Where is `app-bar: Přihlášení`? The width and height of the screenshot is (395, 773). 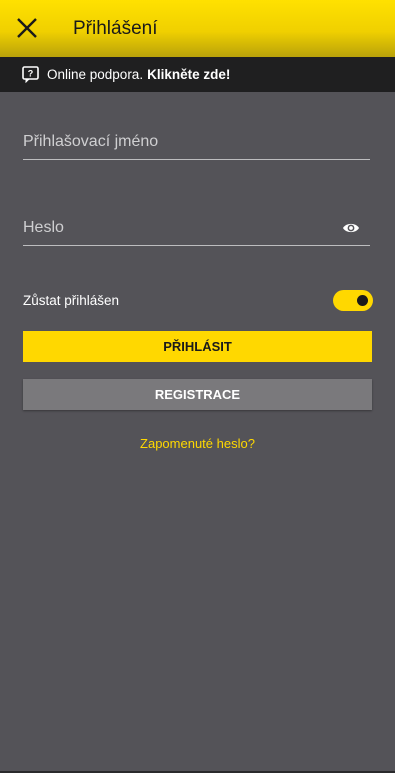
app-bar: Přihlášení is located at coordinates (197, 28).